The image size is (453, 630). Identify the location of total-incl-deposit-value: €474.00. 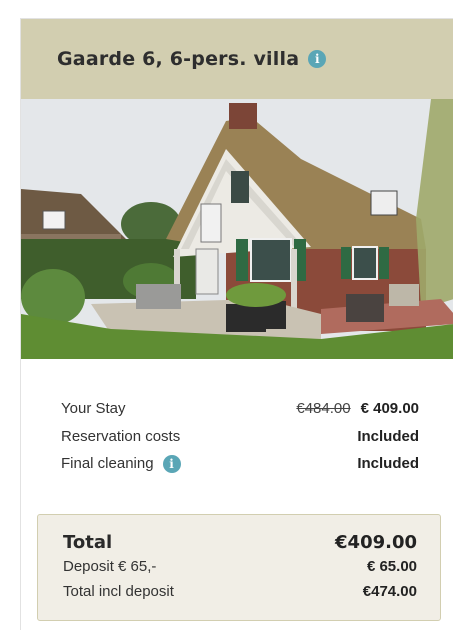
(389, 591).